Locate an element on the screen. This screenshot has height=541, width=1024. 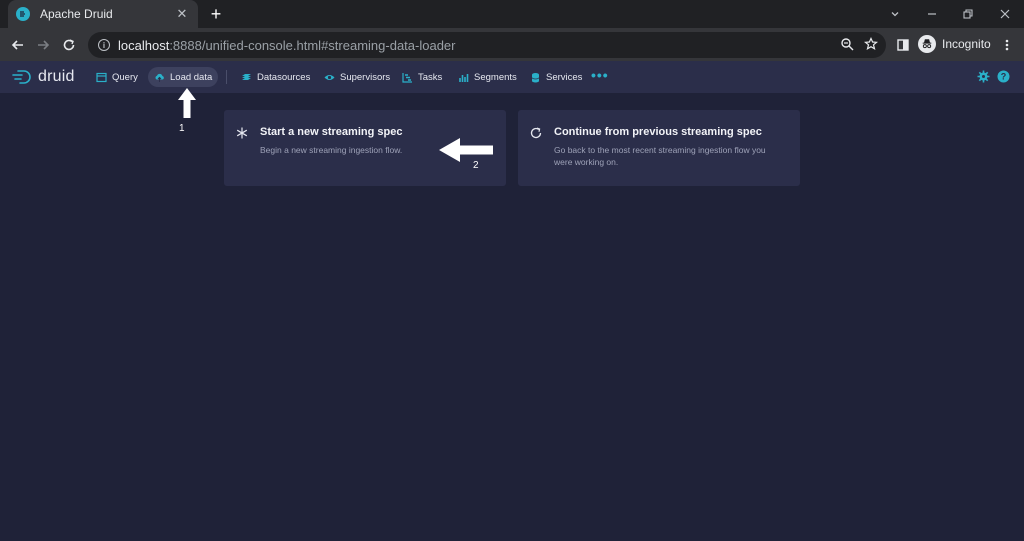
incognito-profile: Incognito is located at coordinates (954, 44).